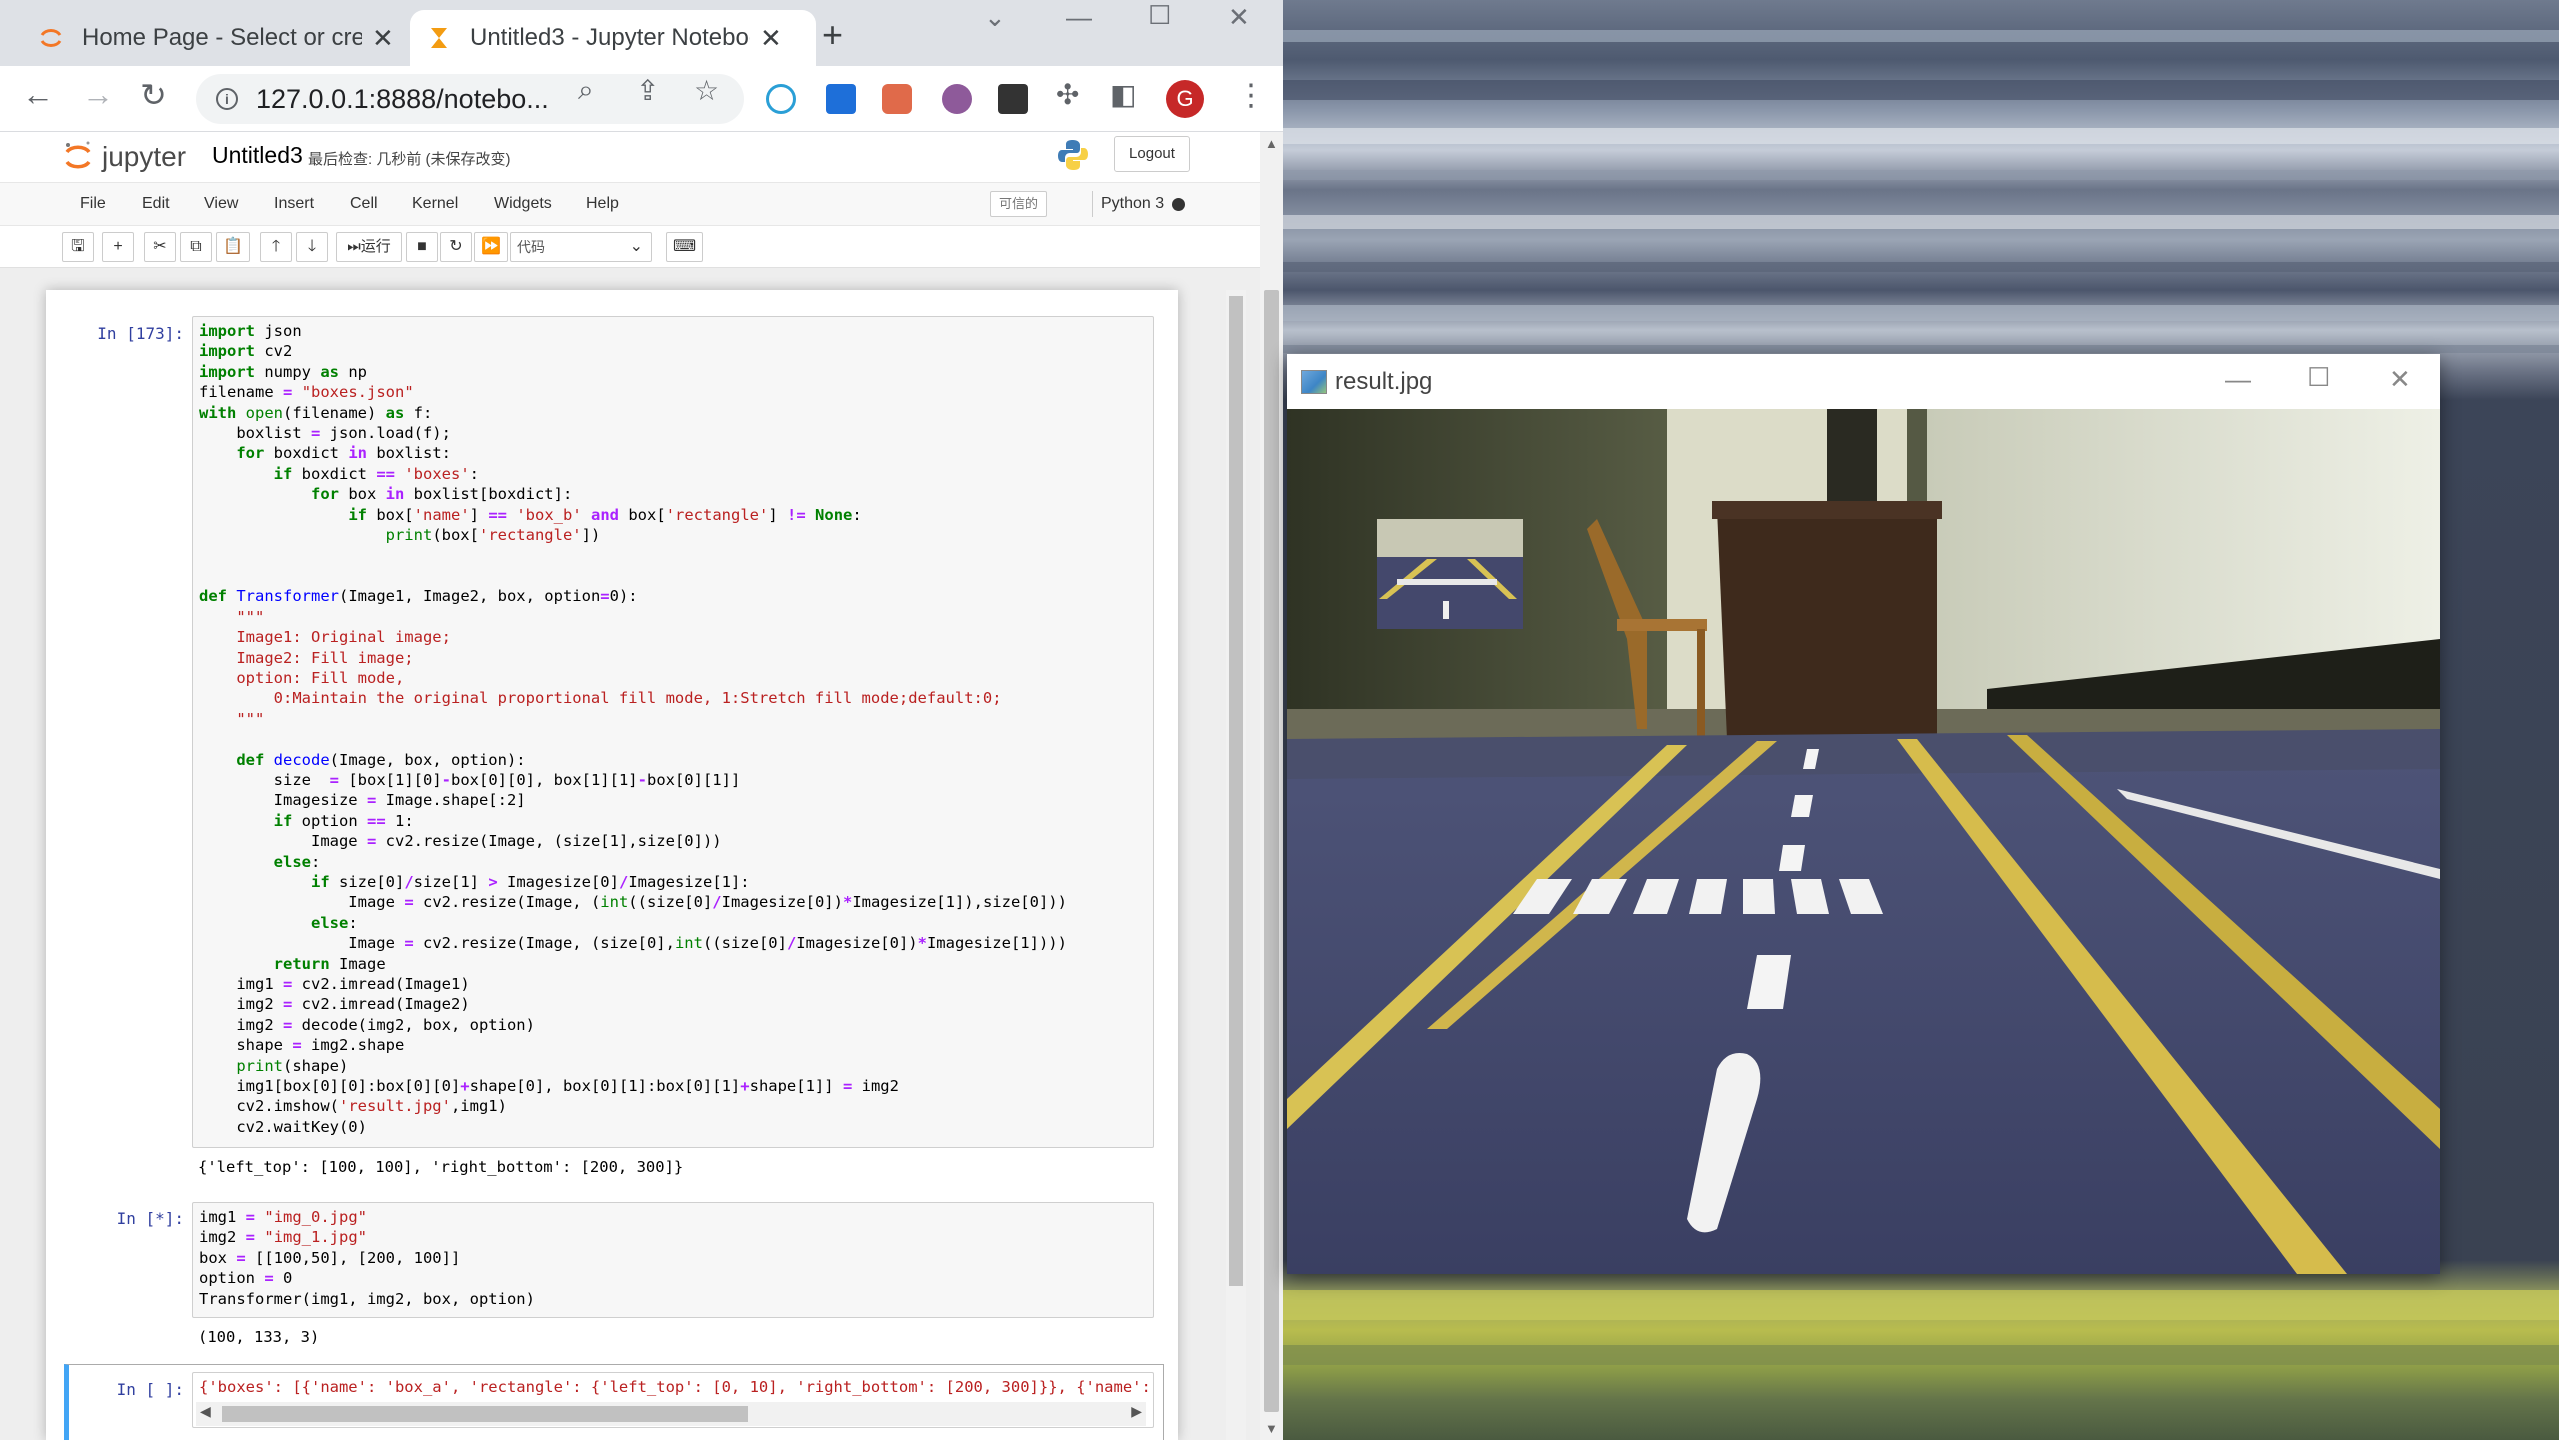  I want to click on menu-help: Help, so click(602, 204).